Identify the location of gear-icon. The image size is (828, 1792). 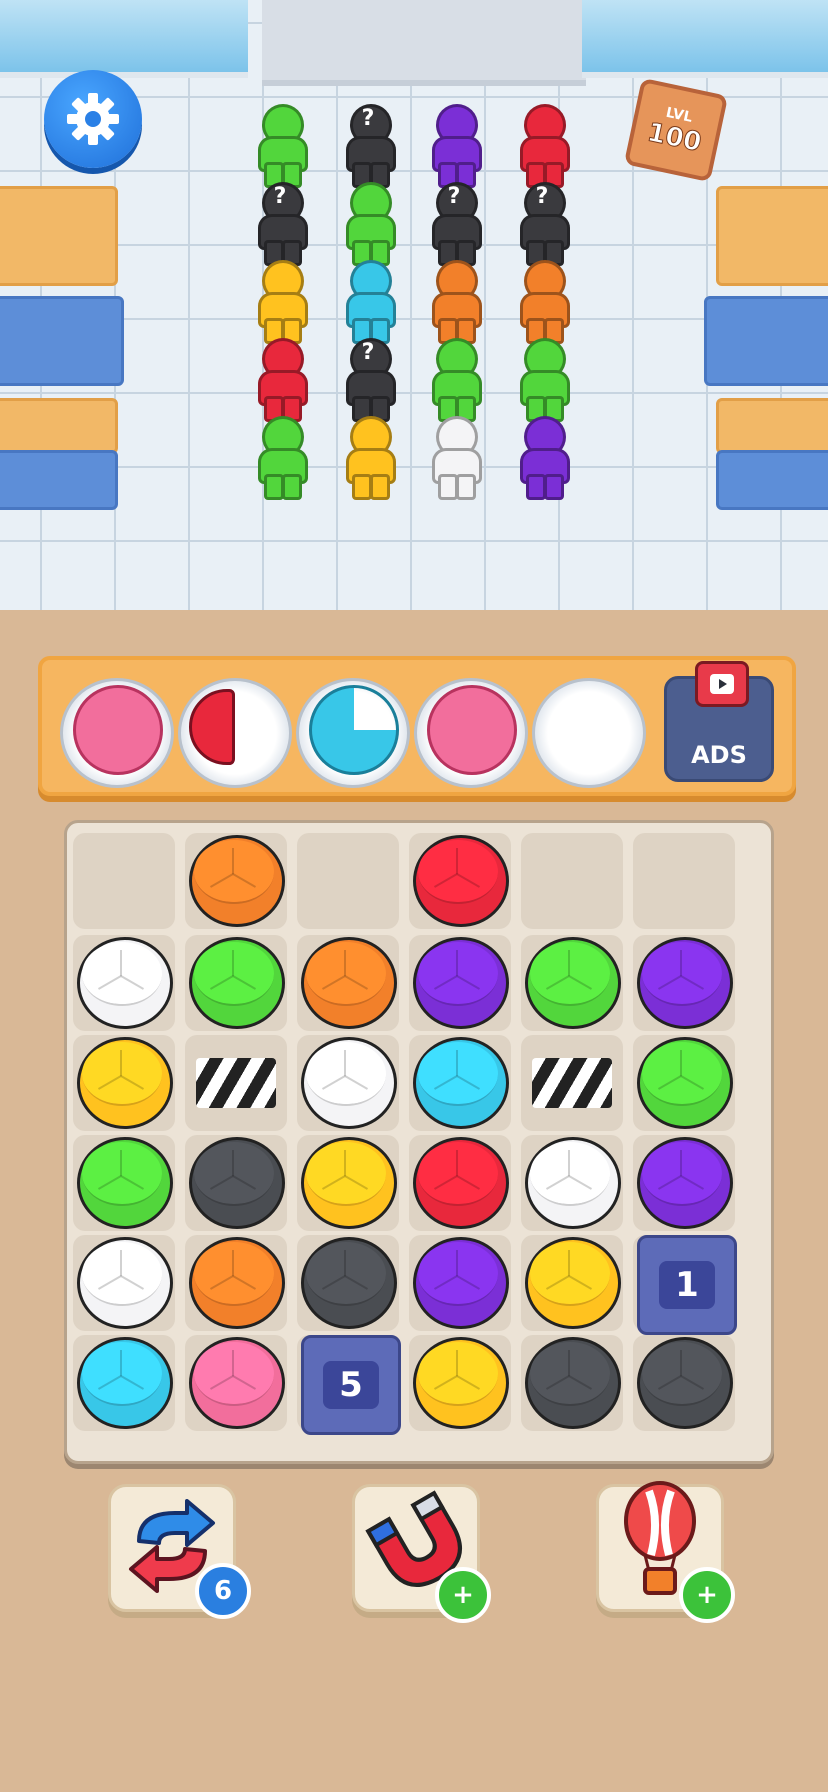
(93, 119).